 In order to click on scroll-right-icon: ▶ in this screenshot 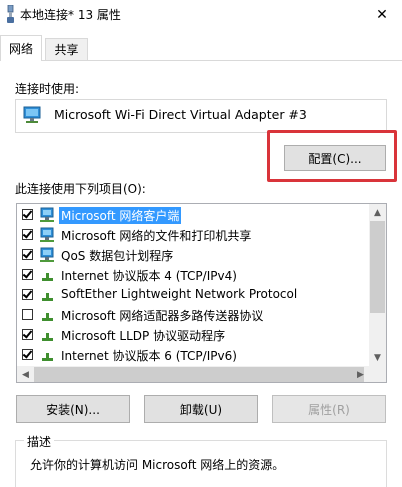, I will do `click(360, 374)`.